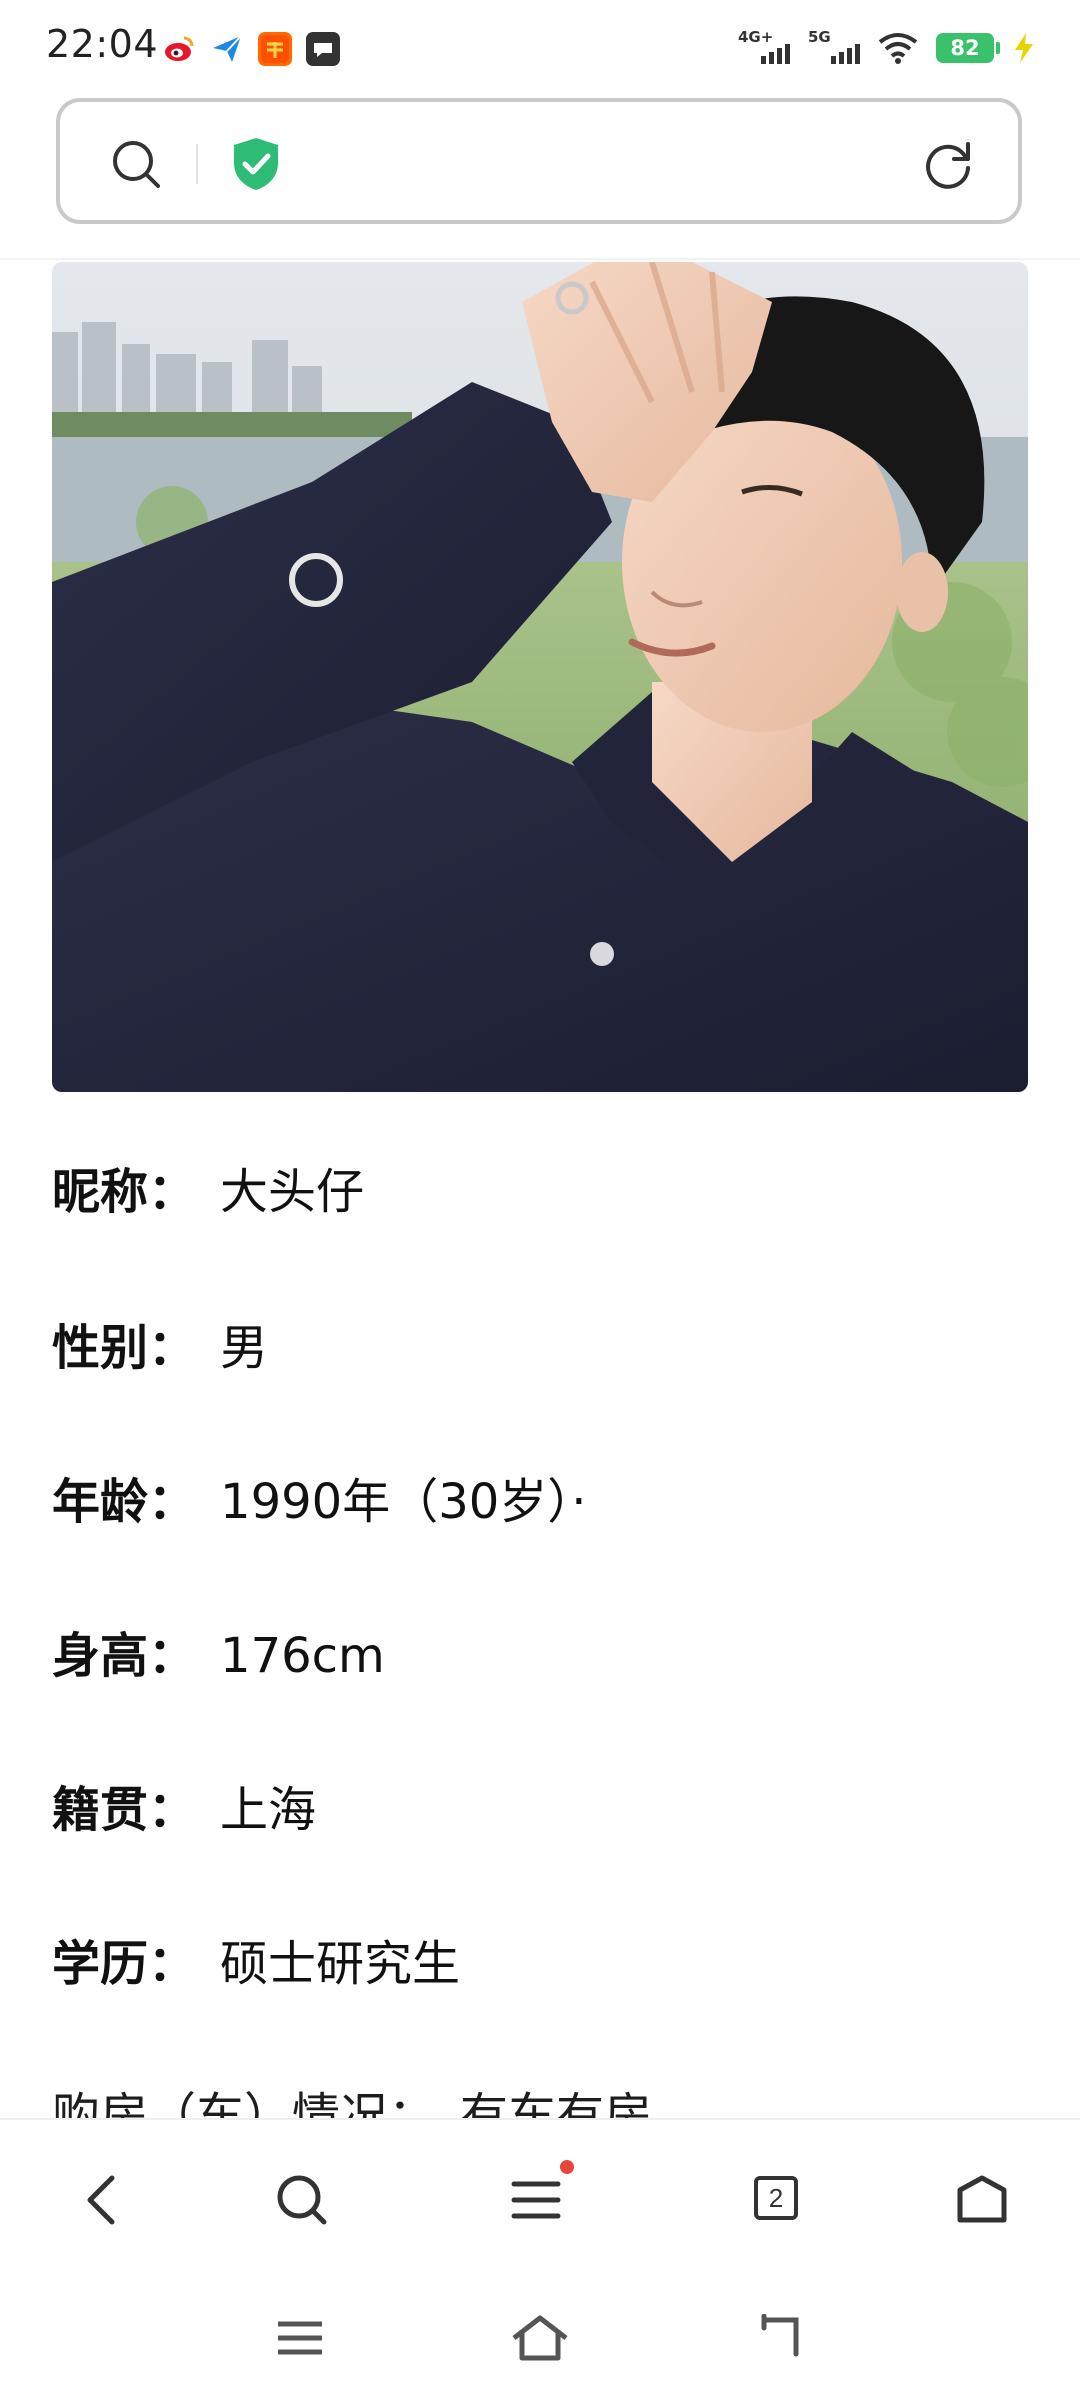 The image size is (1080, 2402). I want to click on header-separator, so click(540, 259).